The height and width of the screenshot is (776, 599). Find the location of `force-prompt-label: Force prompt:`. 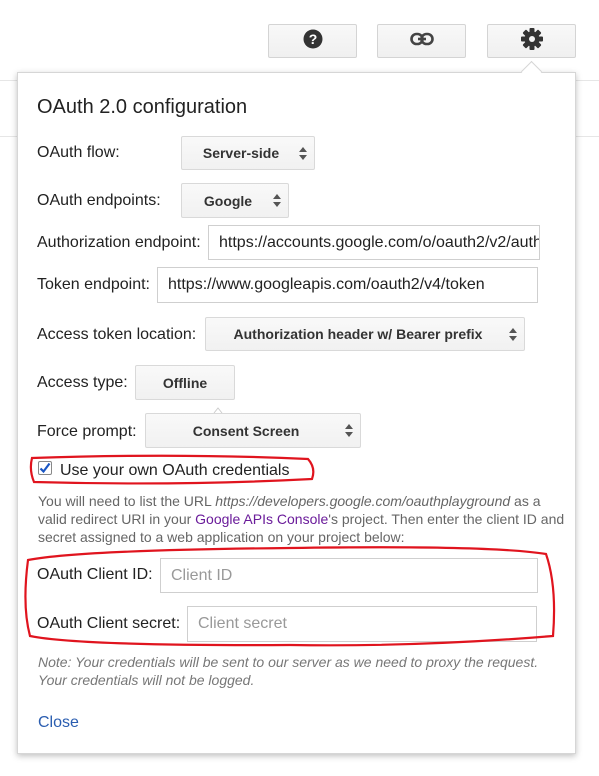

force-prompt-label: Force prompt: is located at coordinates (87, 431).